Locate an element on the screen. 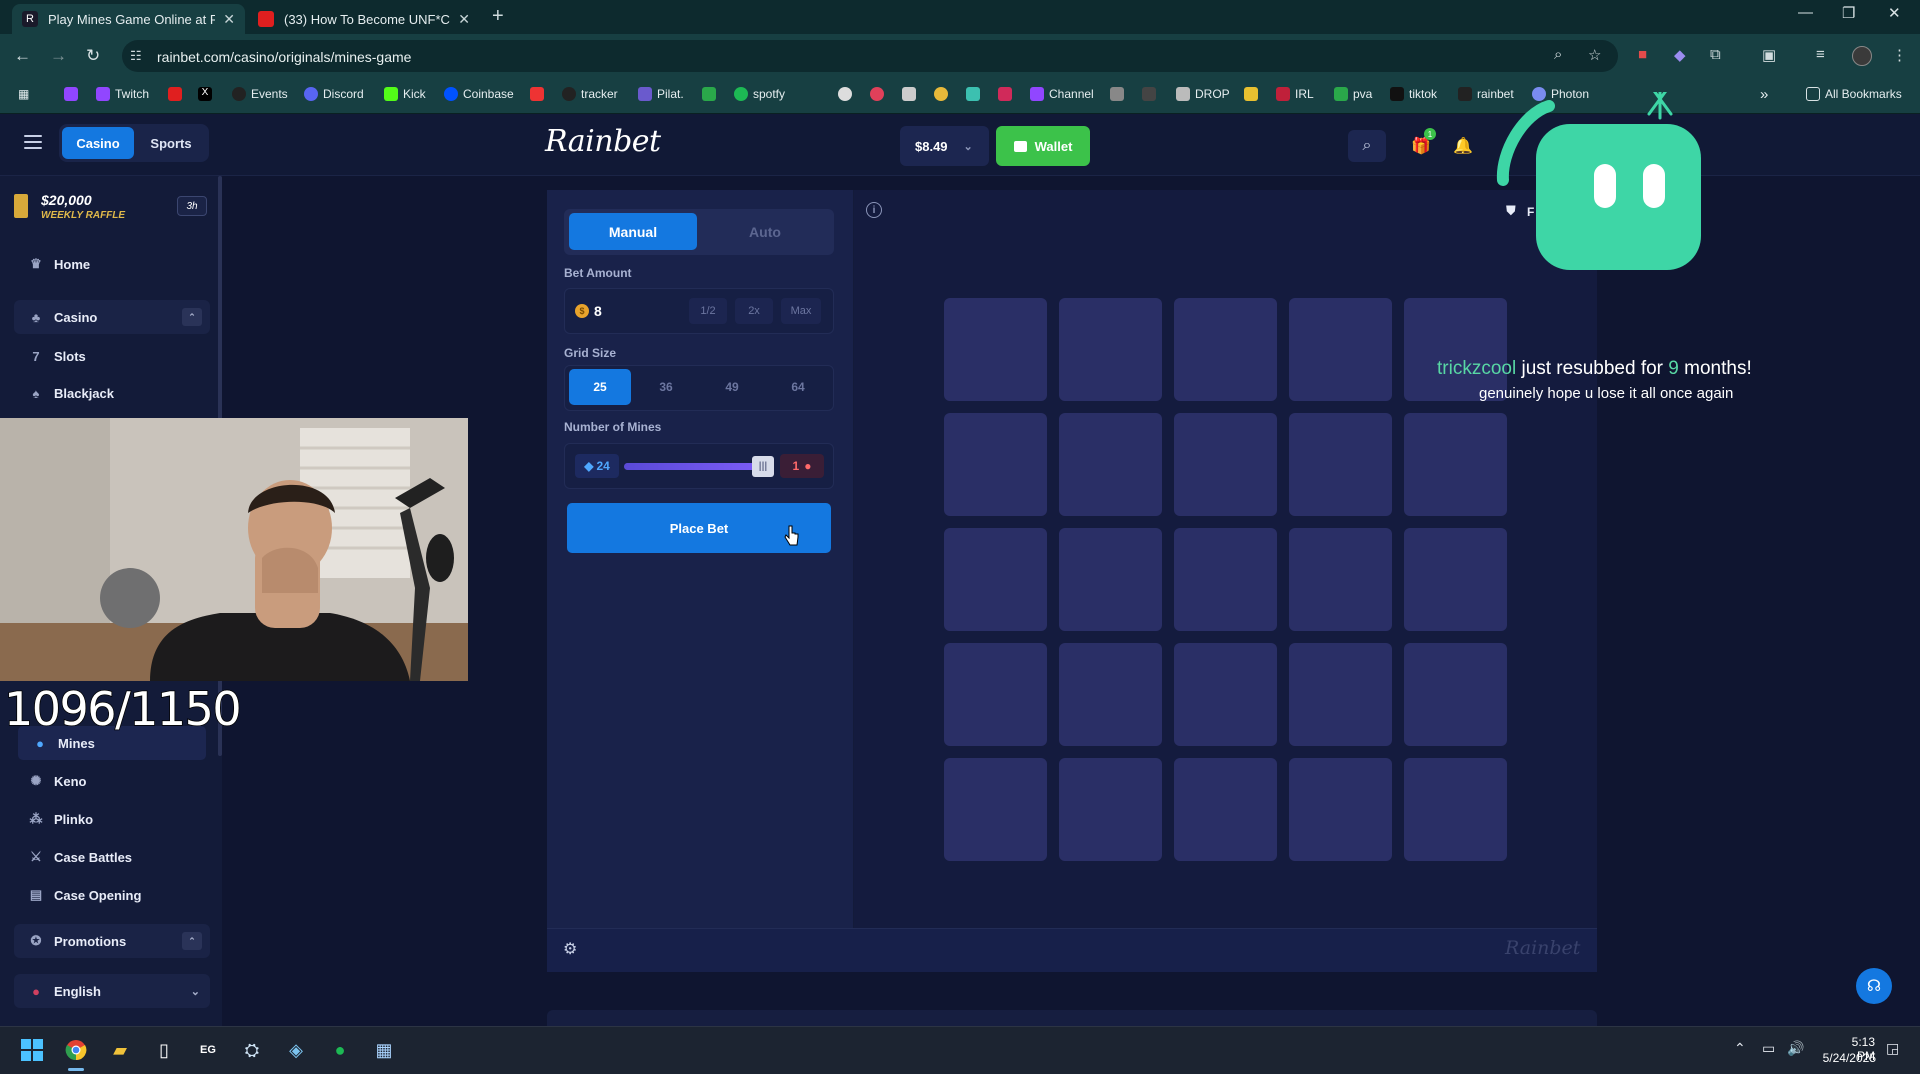 The width and height of the screenshot is (1920, 1074). new-tab-button: + is located at coordinates (498, 16).